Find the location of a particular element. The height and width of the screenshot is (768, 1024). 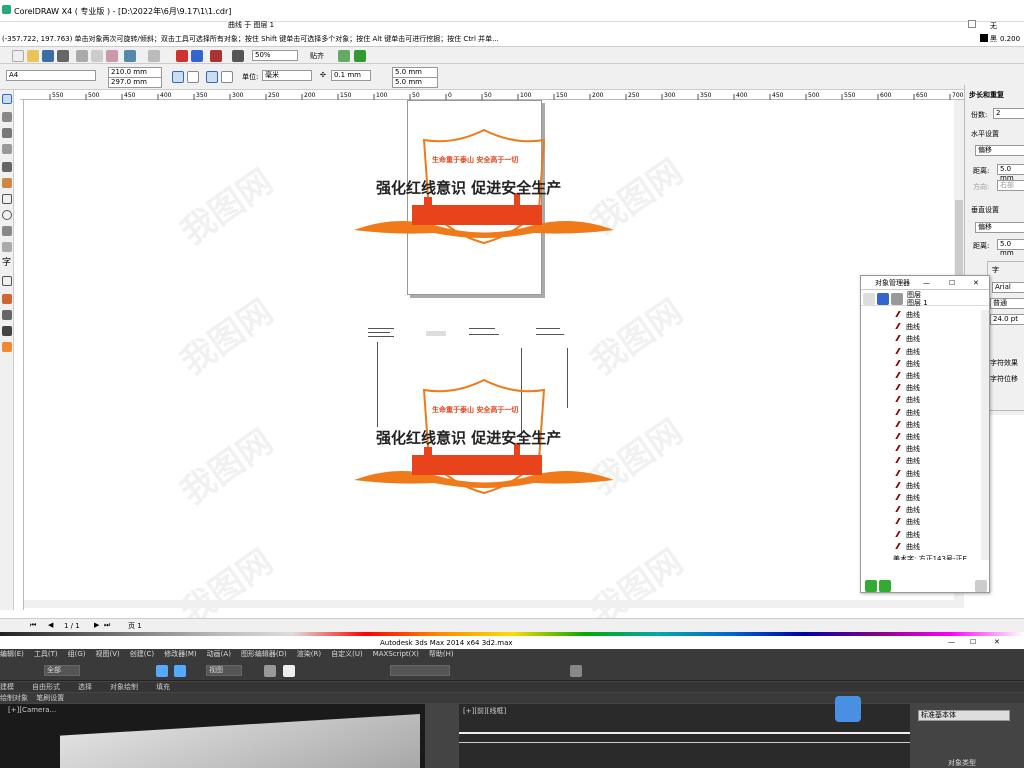

copy-icon is located at coordinates (97, 56).